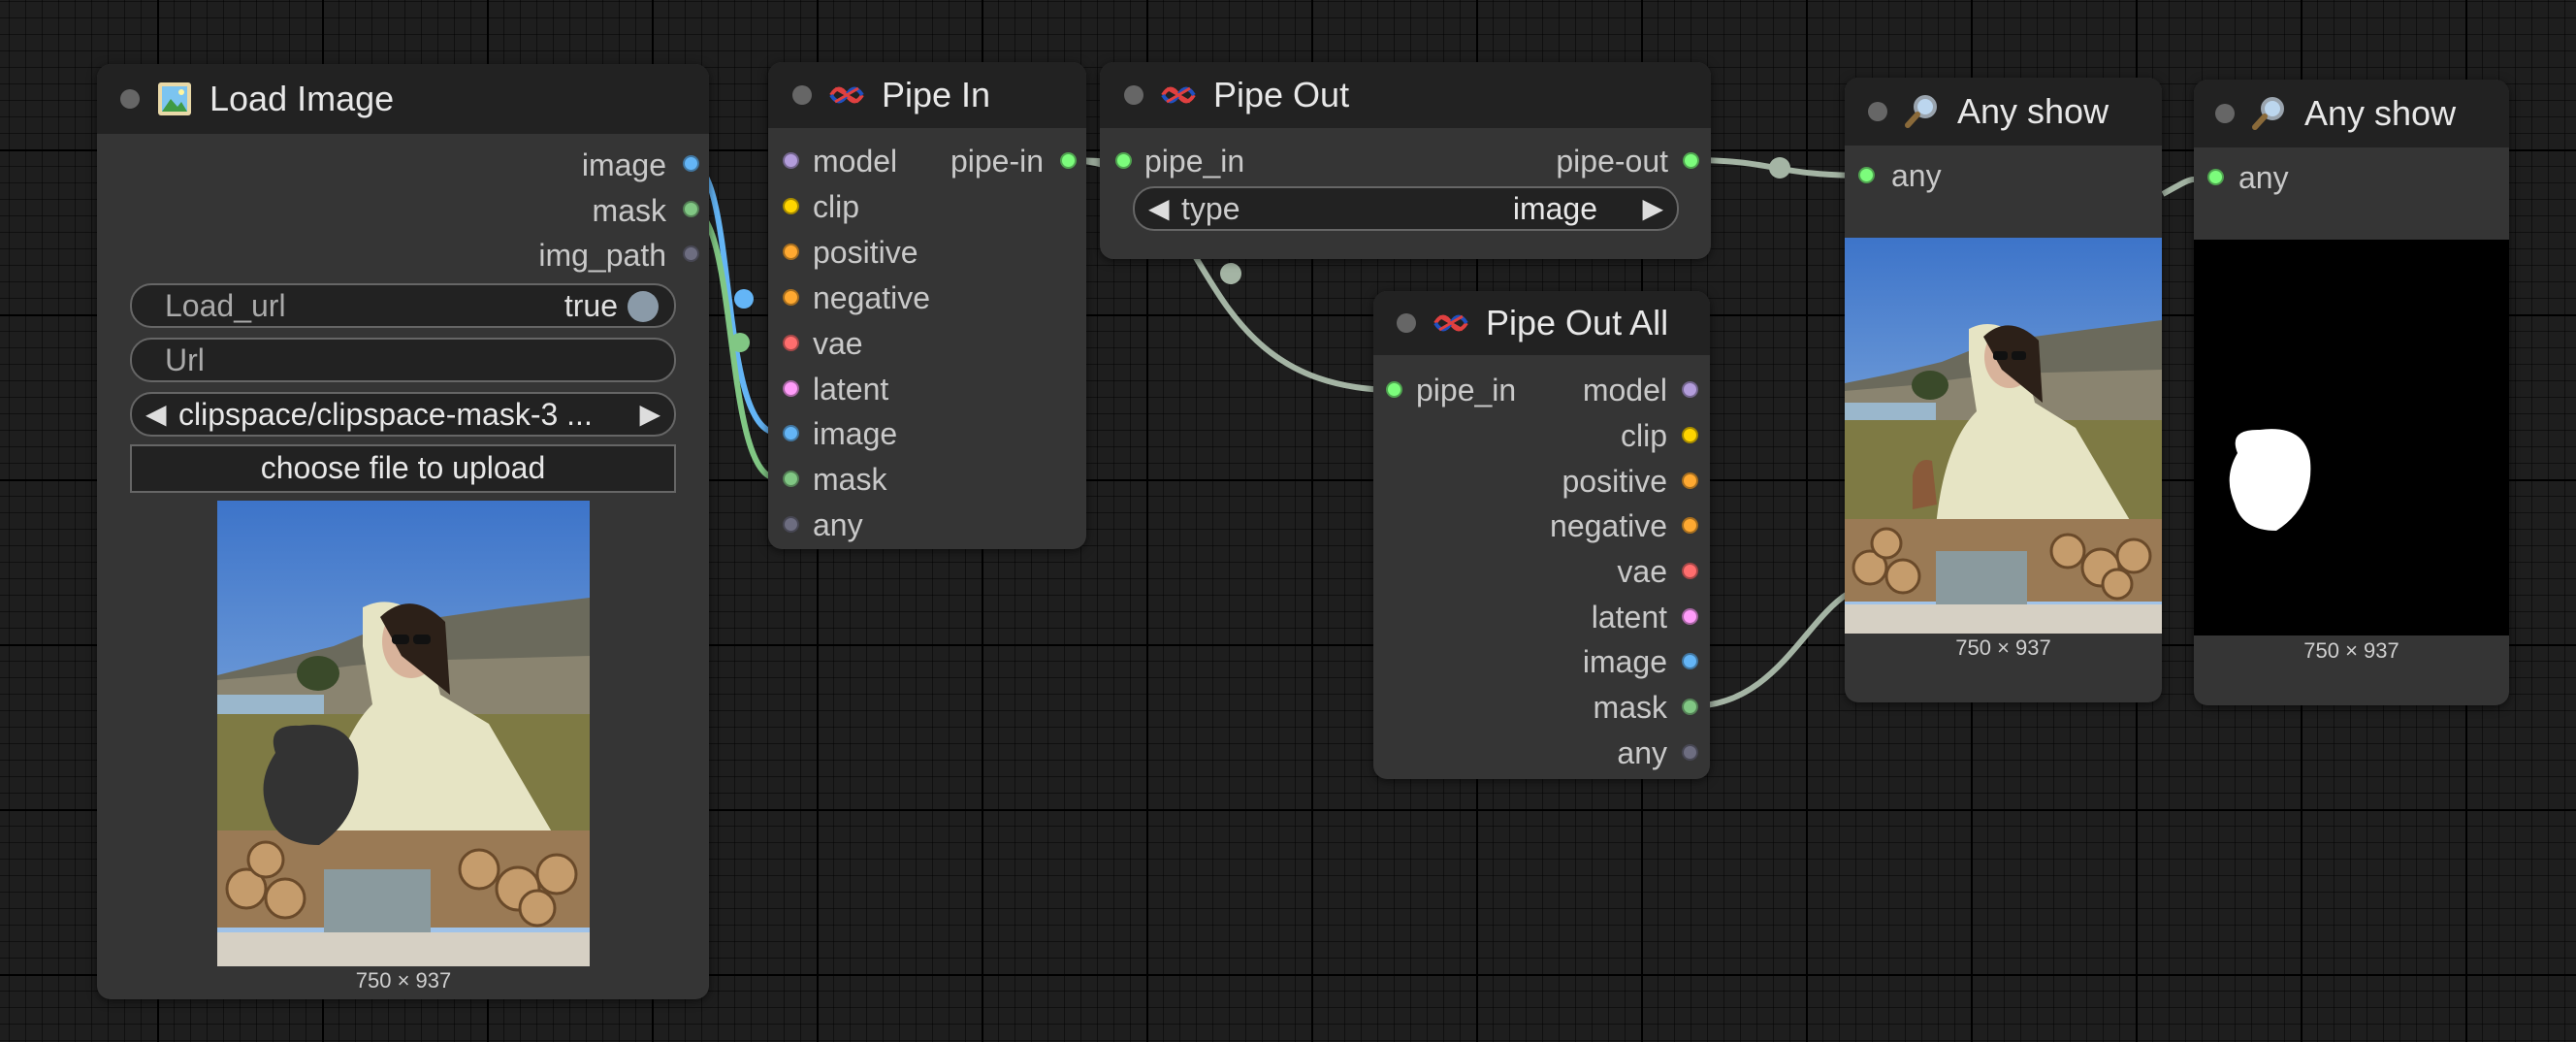 The width and height of the screenshot is (2576, 1042). What do you see at coordinates (1630, 707) in the screenshot?
I see `output-mask-label: mask` at bounding box center [1630, 707].